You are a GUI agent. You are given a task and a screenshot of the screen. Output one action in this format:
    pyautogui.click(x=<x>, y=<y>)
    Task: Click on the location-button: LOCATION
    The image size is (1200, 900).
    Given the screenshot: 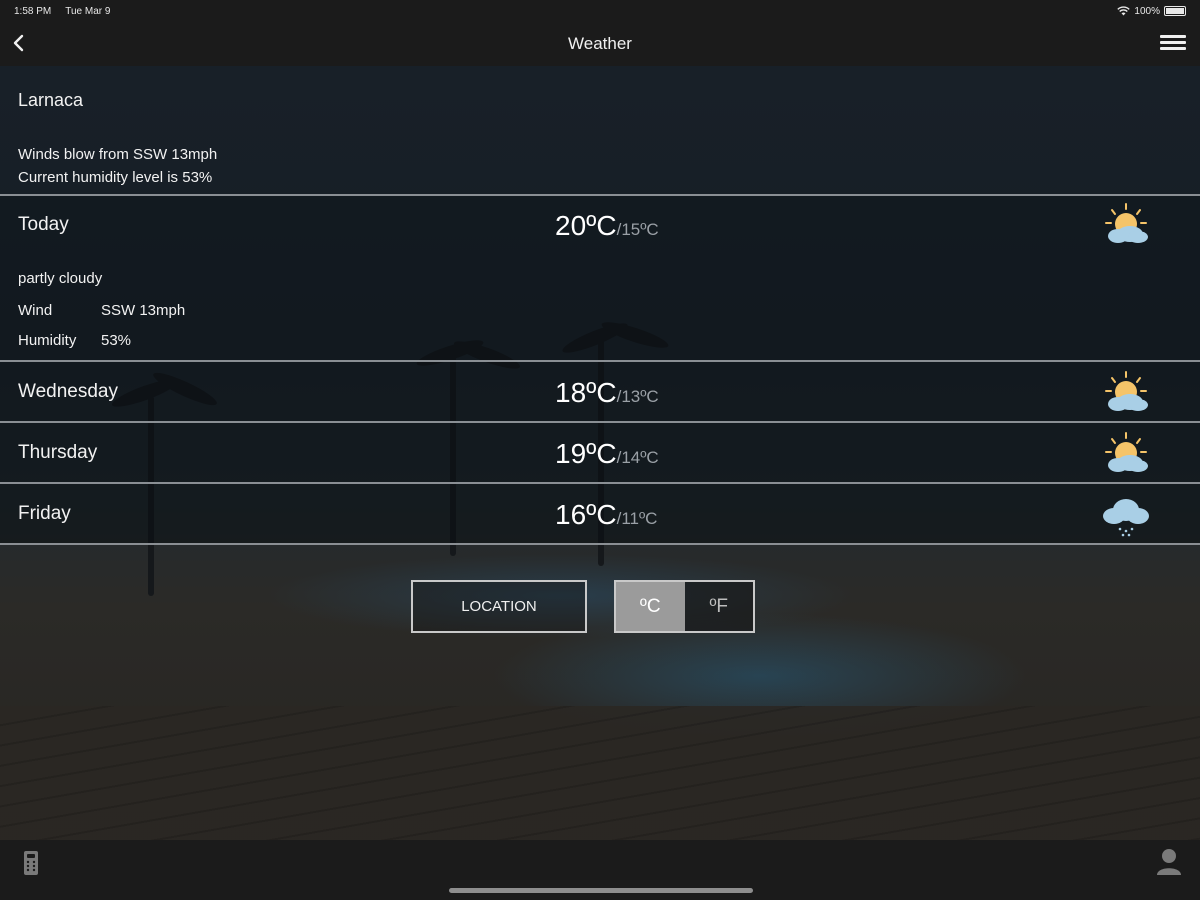 What is the action you would take?
    pyautogui.click(x=499, y=606)
    